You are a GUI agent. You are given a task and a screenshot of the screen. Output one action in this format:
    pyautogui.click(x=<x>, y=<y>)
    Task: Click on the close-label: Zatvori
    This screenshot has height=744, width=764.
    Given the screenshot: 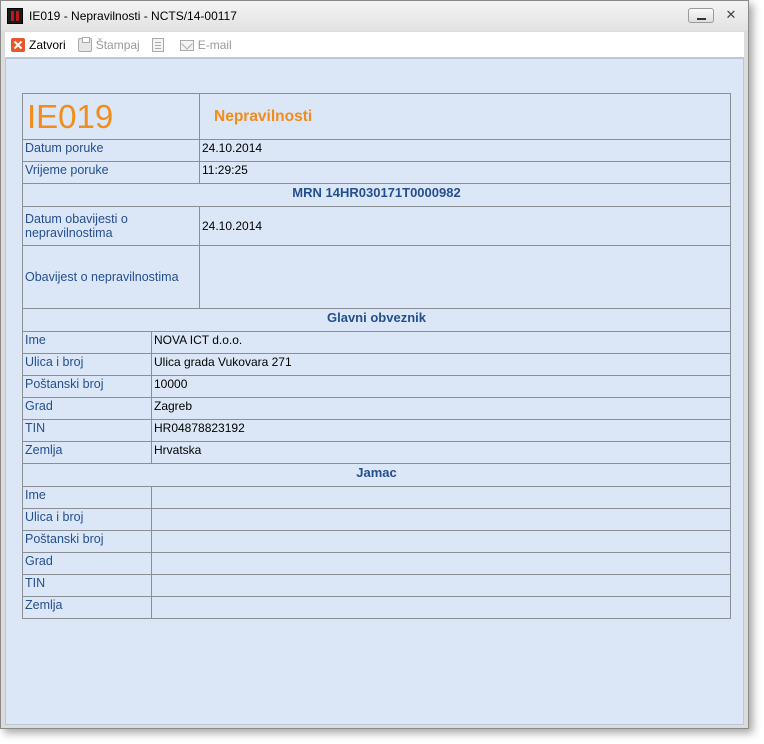 What is the action you would take?
    pyautogui.click(x=47, y=44)
    